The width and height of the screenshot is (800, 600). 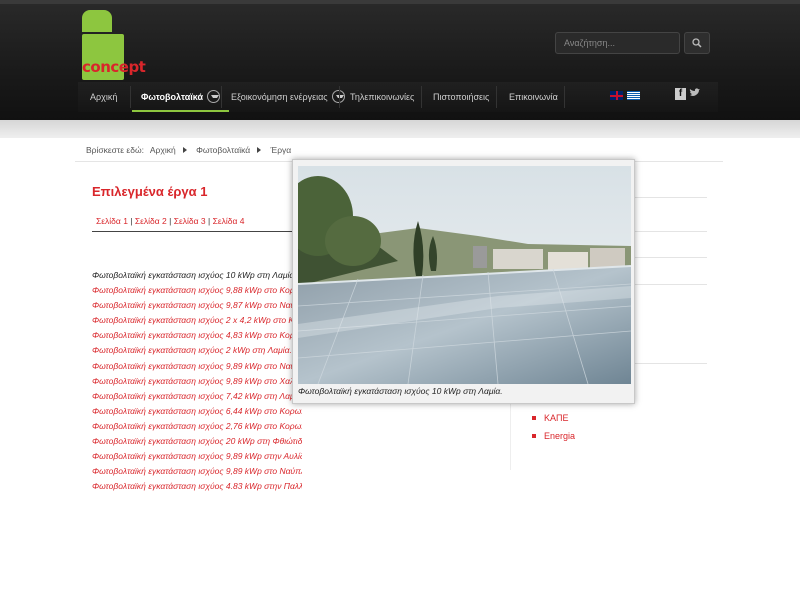 I want to click on breadcrumb-item-projects: Έργα, so click(x=281, y=150).